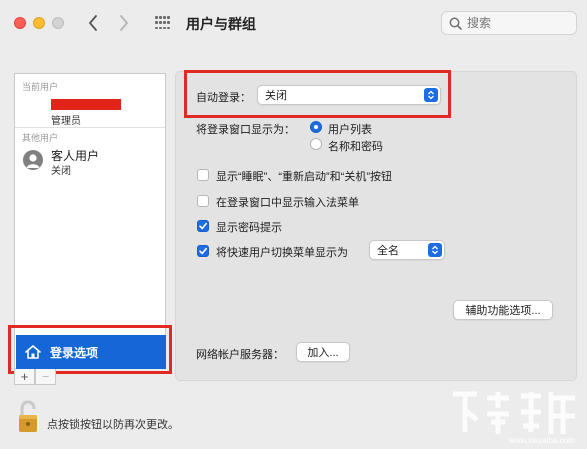  Describe the element at coordinates (240, 355) in the screenshot. I see `network-account-server-label: 网络帐户服务器：` at that location.